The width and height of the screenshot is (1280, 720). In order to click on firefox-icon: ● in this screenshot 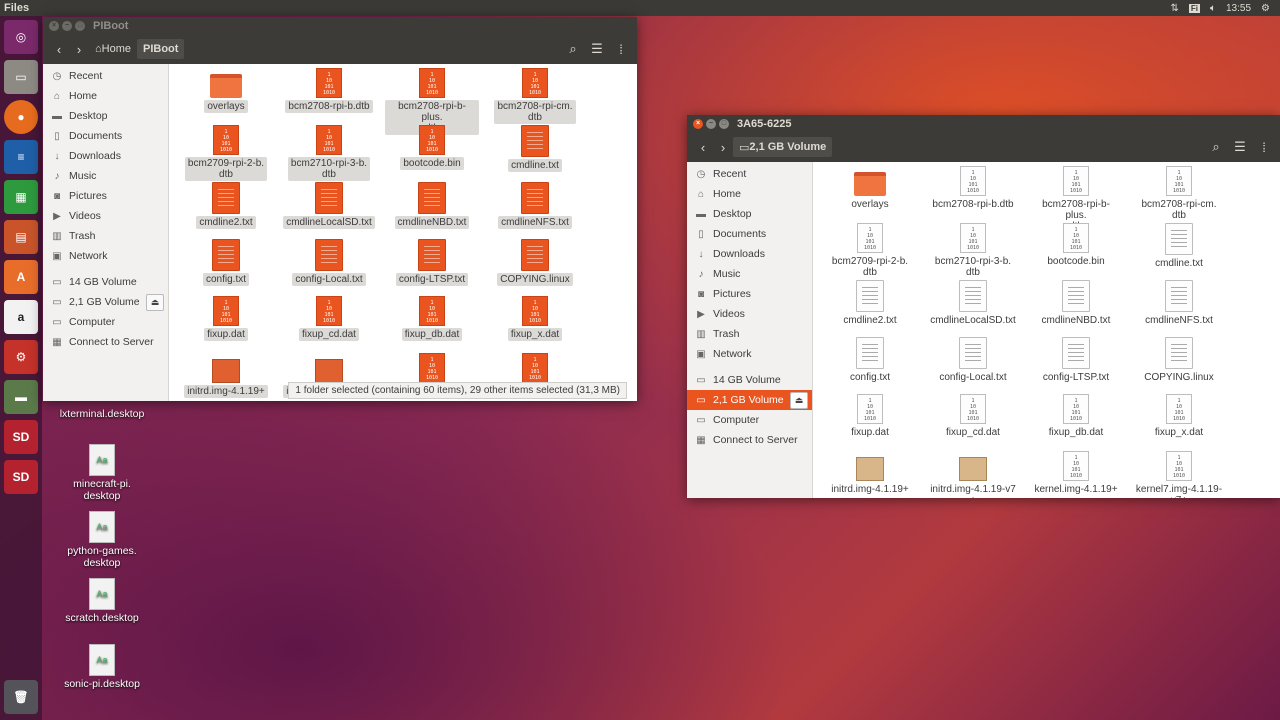, I will do `click(21, 117)`.